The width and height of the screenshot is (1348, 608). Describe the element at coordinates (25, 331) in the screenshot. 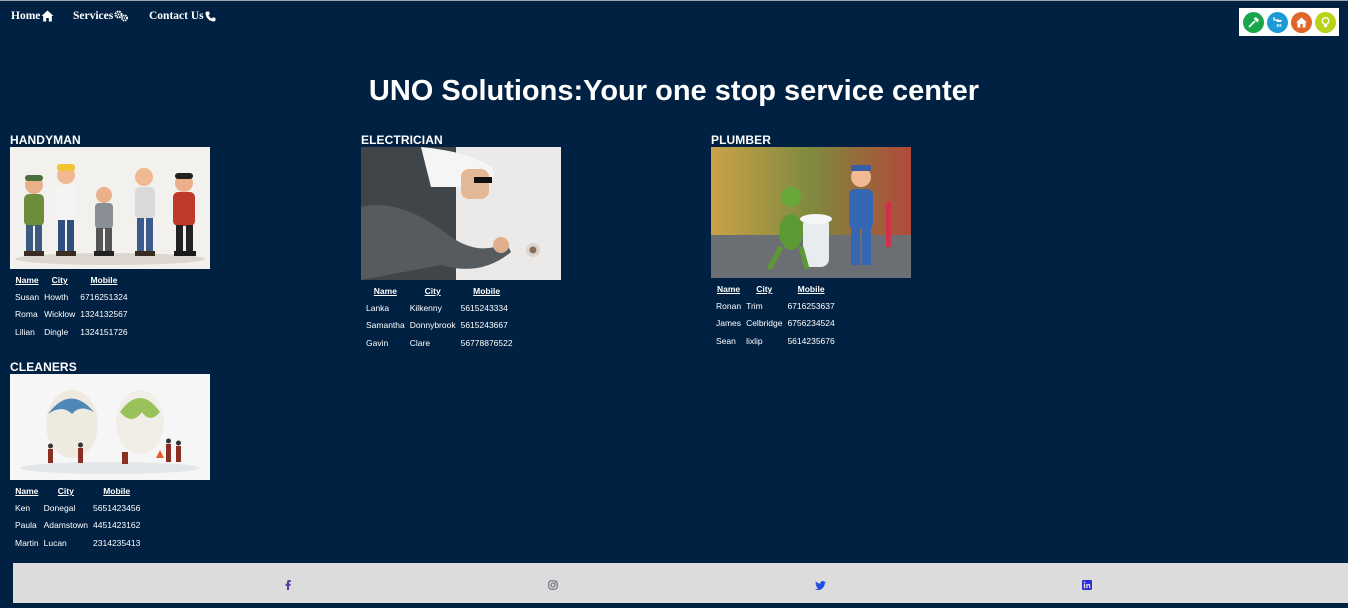

I see `cell-name: Lilian` at that location.